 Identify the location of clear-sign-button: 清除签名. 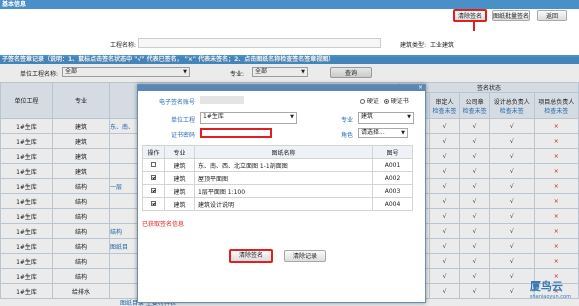
(470, 15).